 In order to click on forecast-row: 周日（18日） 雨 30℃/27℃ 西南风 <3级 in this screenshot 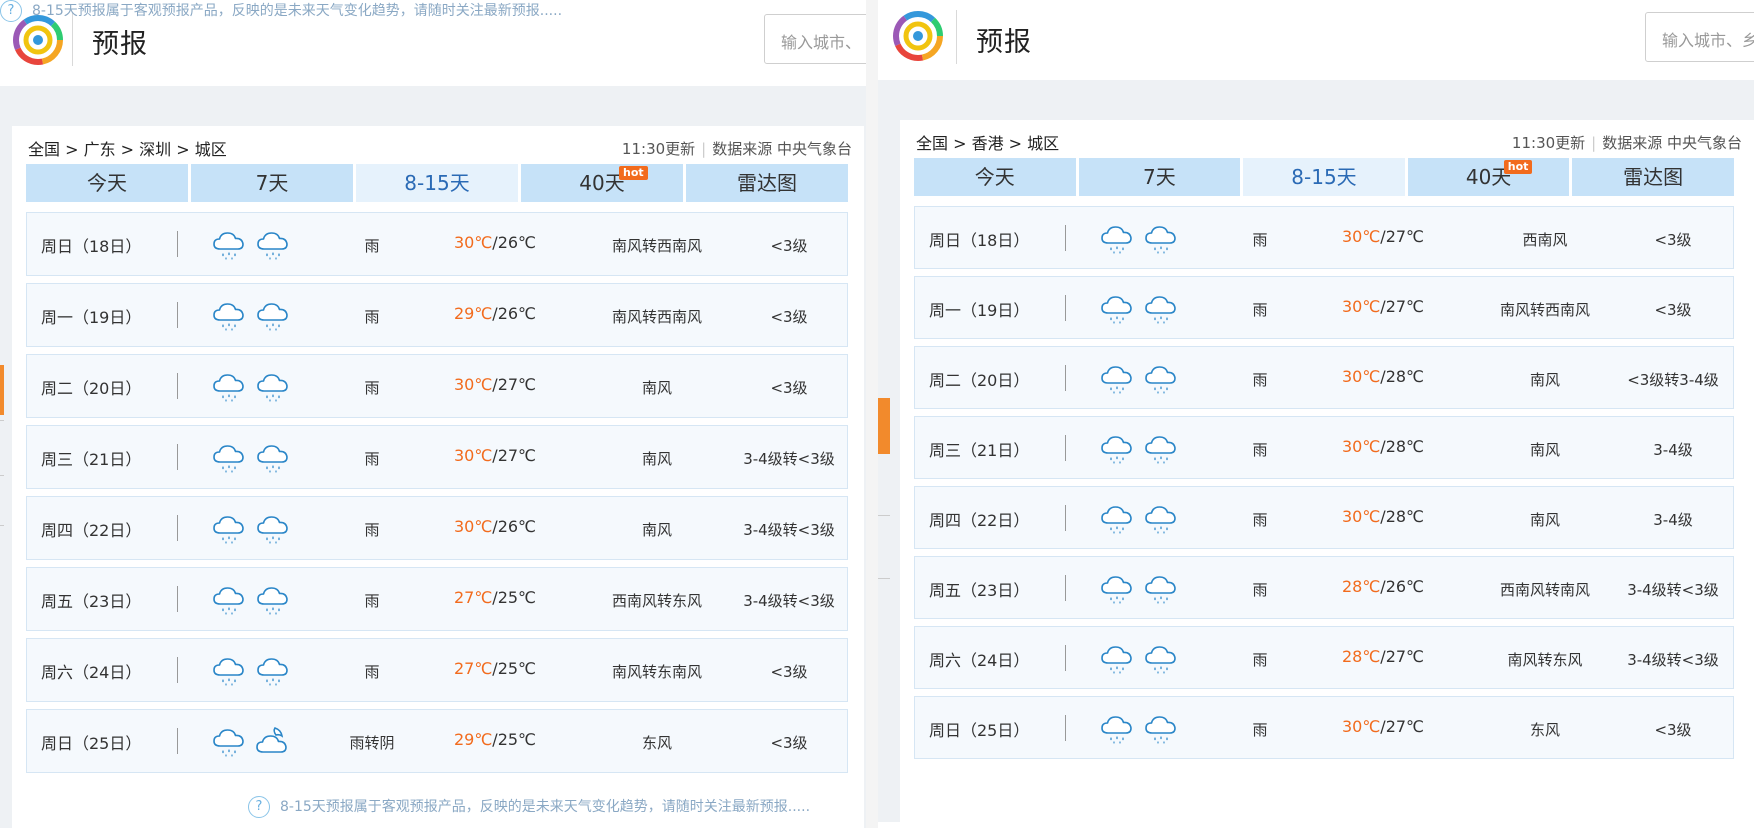, I will do `click(1324, 237)`.